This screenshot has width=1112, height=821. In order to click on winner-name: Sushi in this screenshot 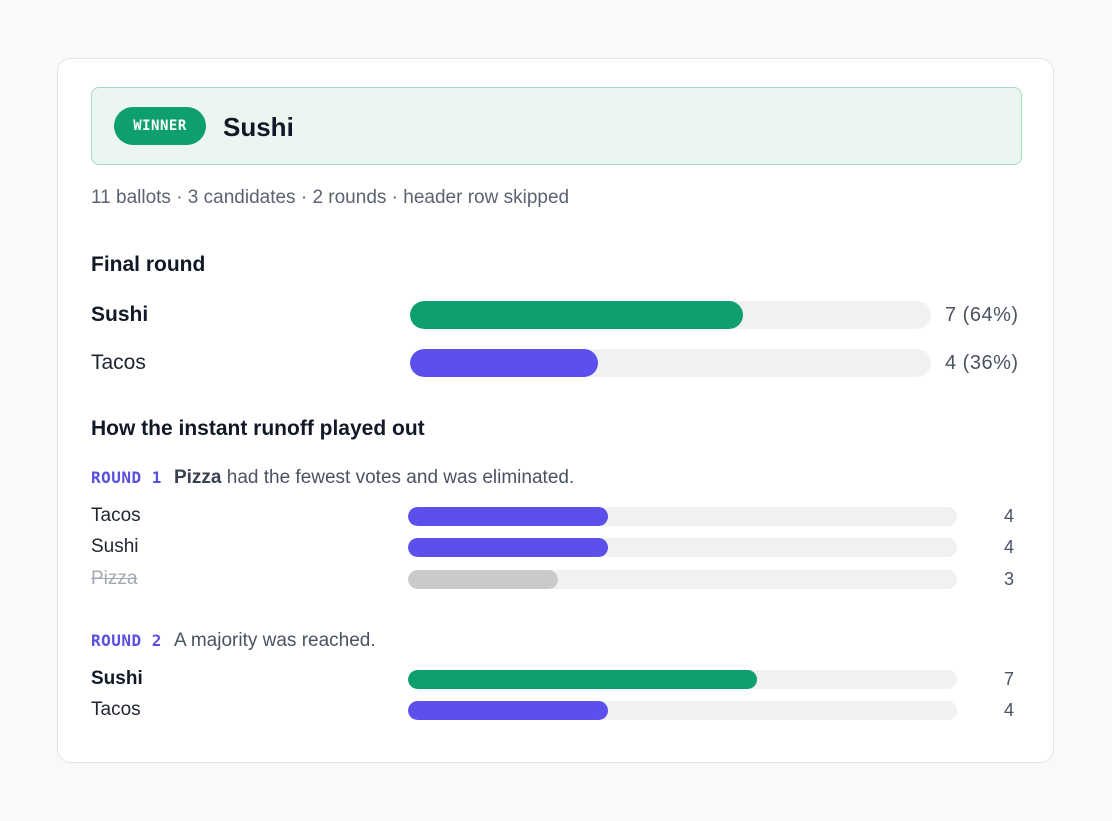, I will do `click(258, 127)`.